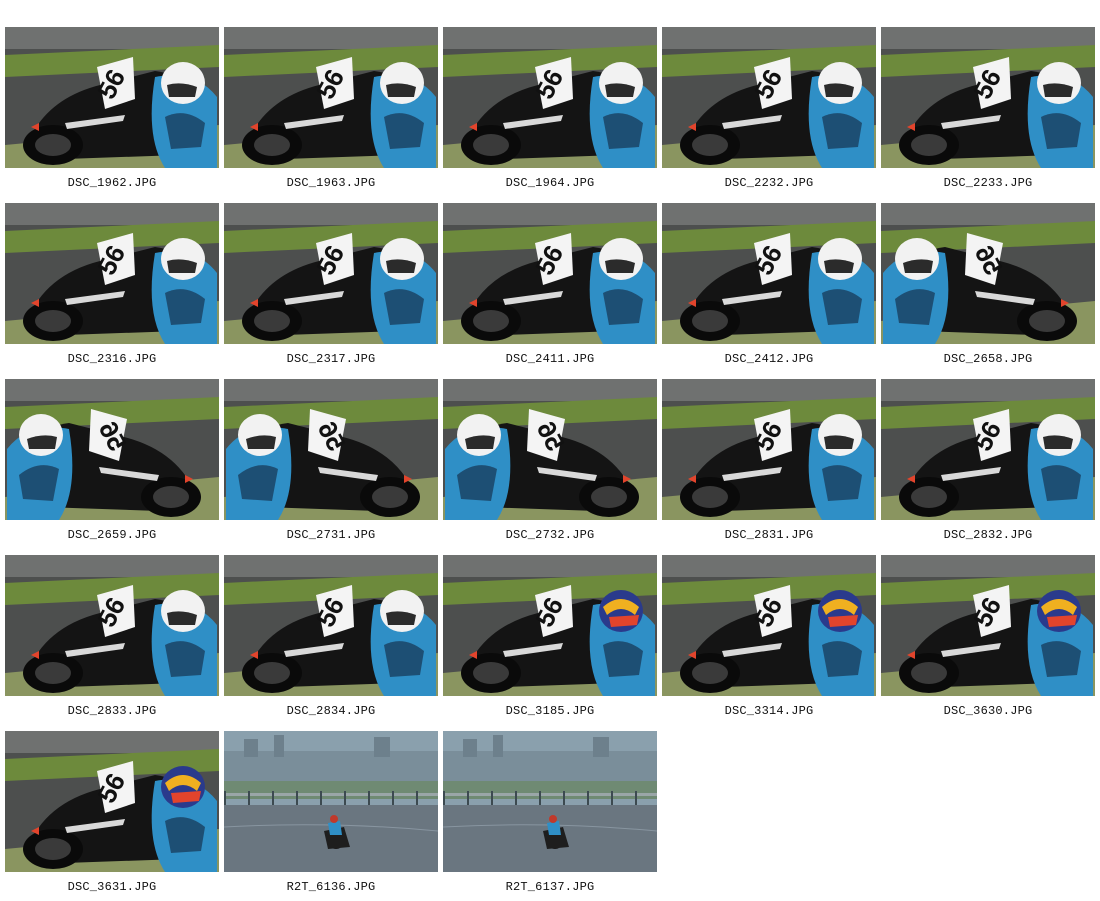 The image size is (1100, 901). I want to click on gallery-item: 56 DSC_3185.JPG, so click(550, 640).